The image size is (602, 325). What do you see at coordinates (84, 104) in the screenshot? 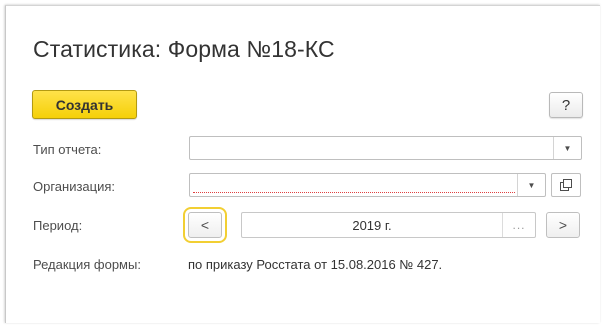
I see `create-button: Создать` at bounding box center [84, 104].